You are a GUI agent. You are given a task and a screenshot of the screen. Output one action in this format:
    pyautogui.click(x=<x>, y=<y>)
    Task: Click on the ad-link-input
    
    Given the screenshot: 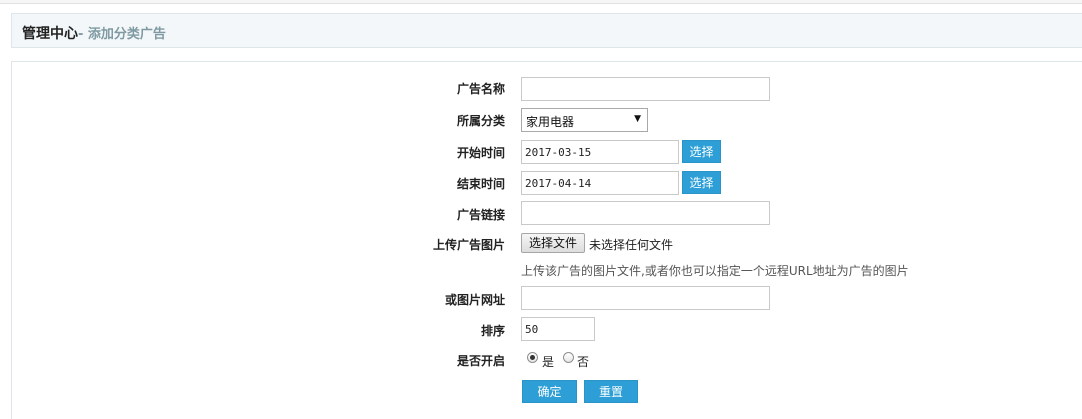 What is the action you would take?
    pyautogui.click(x=645, y=213)
    